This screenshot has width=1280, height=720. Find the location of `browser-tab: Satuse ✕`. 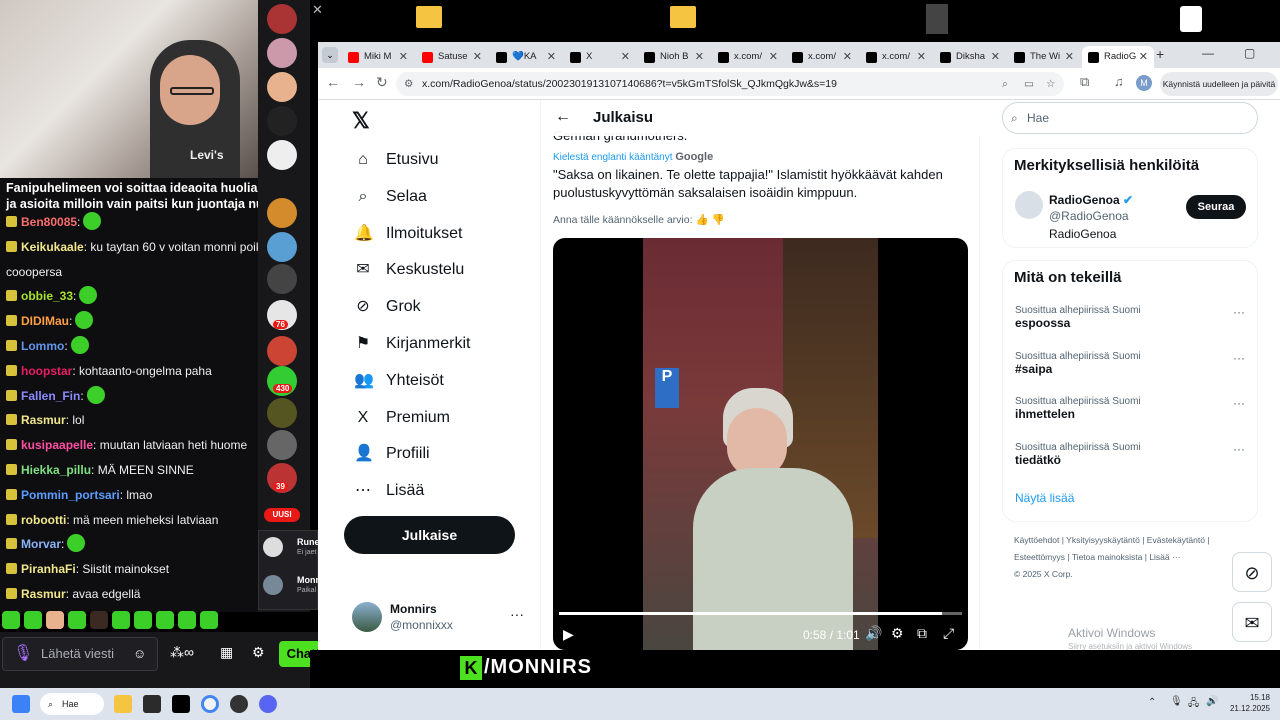

browser-tab: Satuse ✕ is located at coordinates (452, 57).